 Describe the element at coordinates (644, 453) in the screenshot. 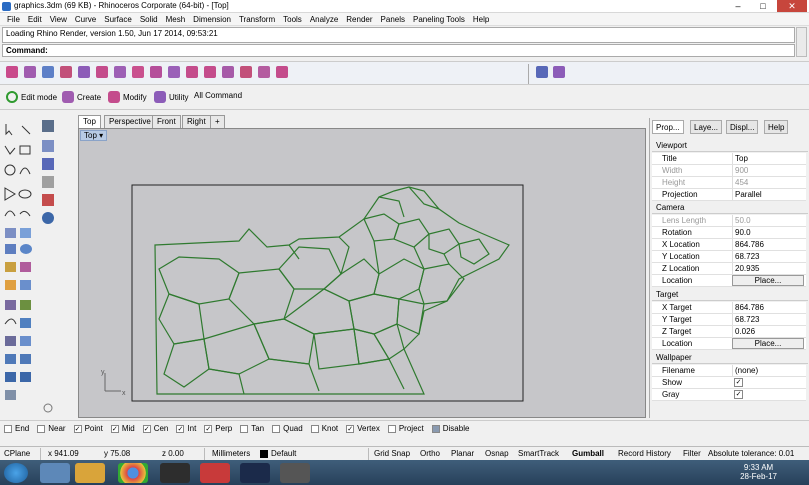

I see `record-history-toggle: Record History` at that location.